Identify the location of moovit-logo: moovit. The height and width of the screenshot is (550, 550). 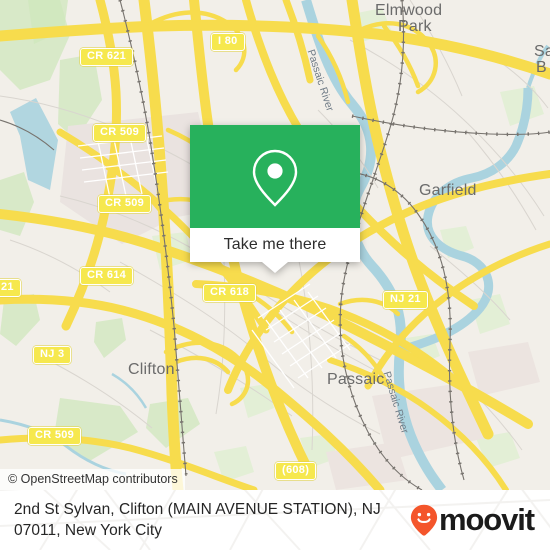
(475, 520).